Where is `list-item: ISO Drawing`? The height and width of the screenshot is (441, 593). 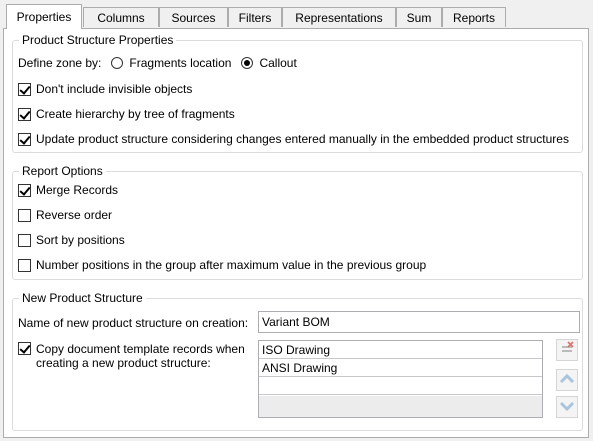 list-item: ISO Drawing is located at coordinates (400, 350).